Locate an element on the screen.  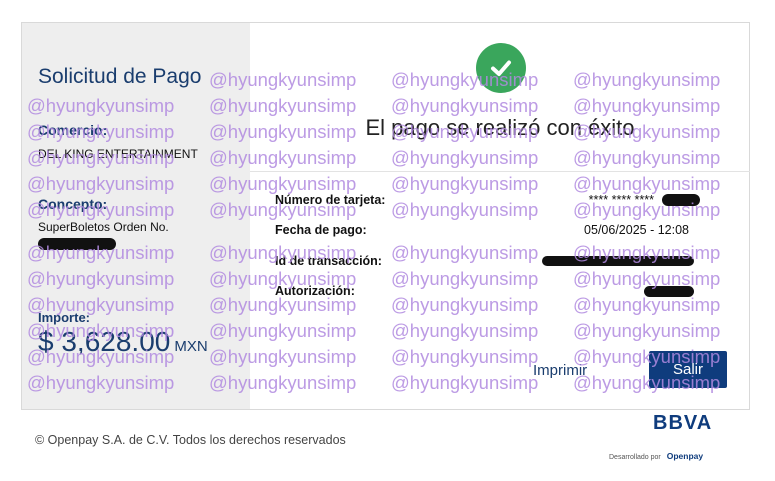
redacted-transaction-id is located at coordinates (618, 261).